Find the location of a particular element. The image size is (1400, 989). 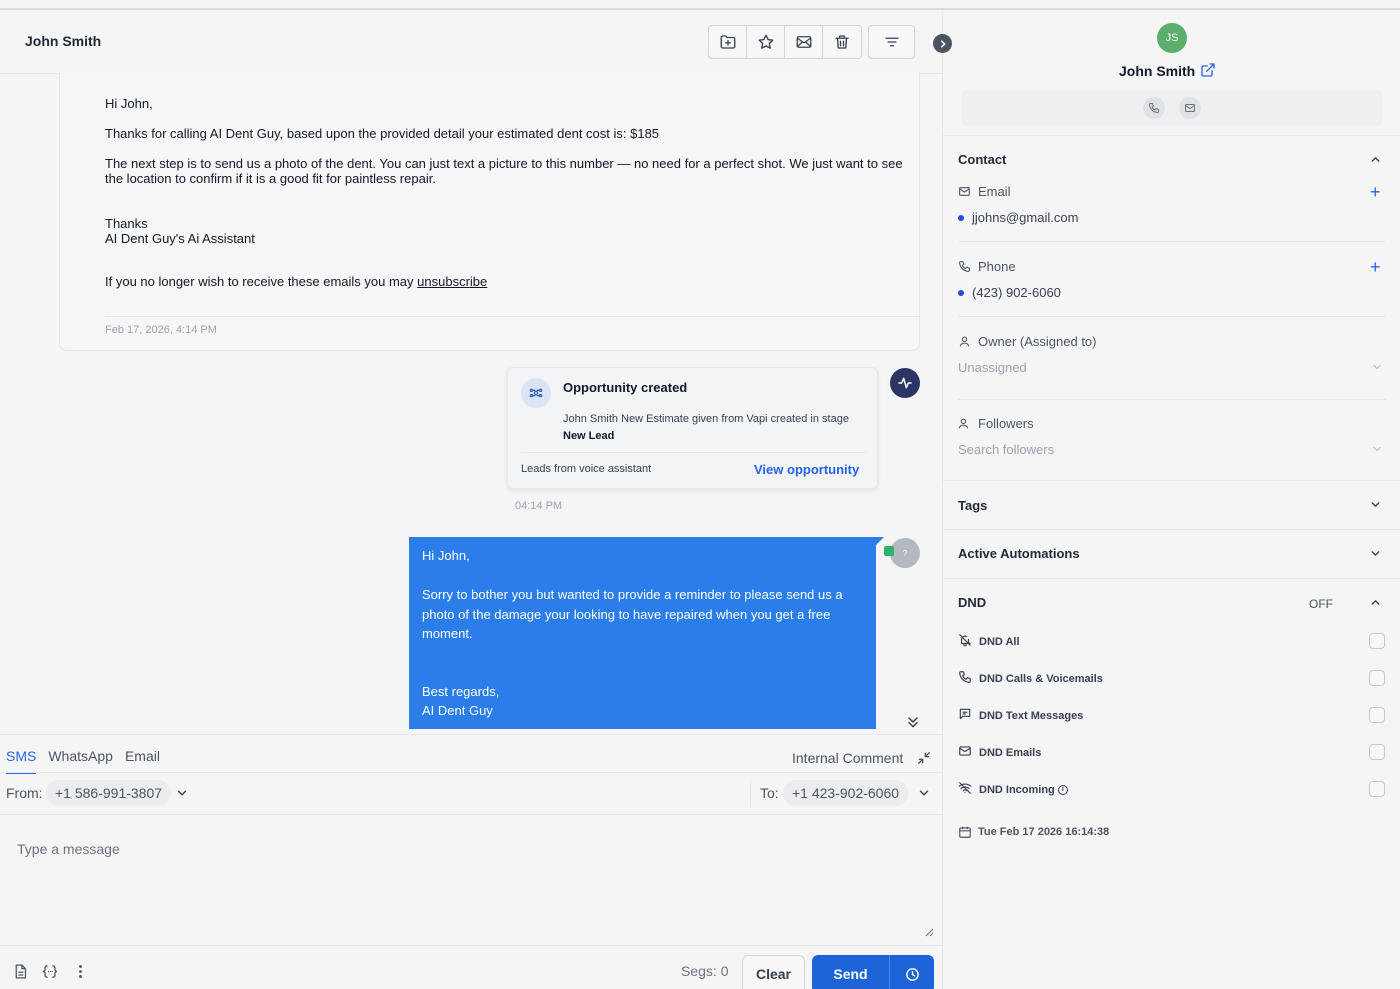

automations-expand-button is located at coordinates (1375, 553).